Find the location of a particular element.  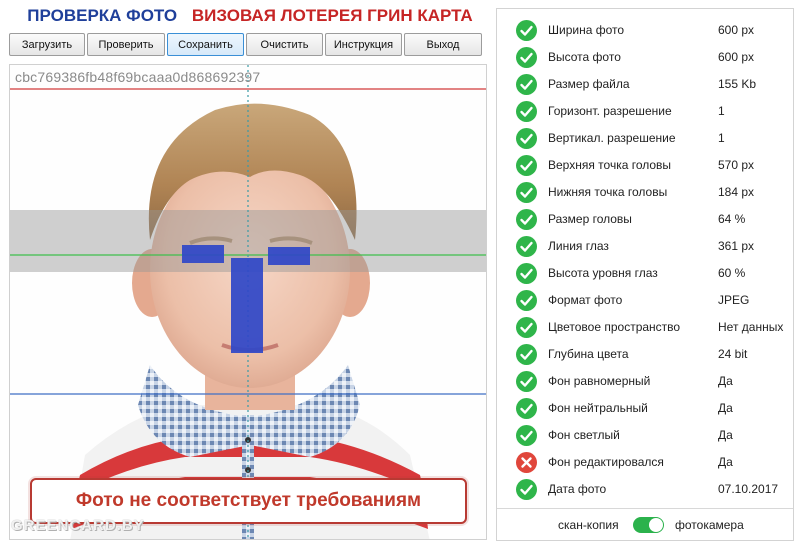

check-label: Вертикал. разрешение is located at coordinates (612, 138).